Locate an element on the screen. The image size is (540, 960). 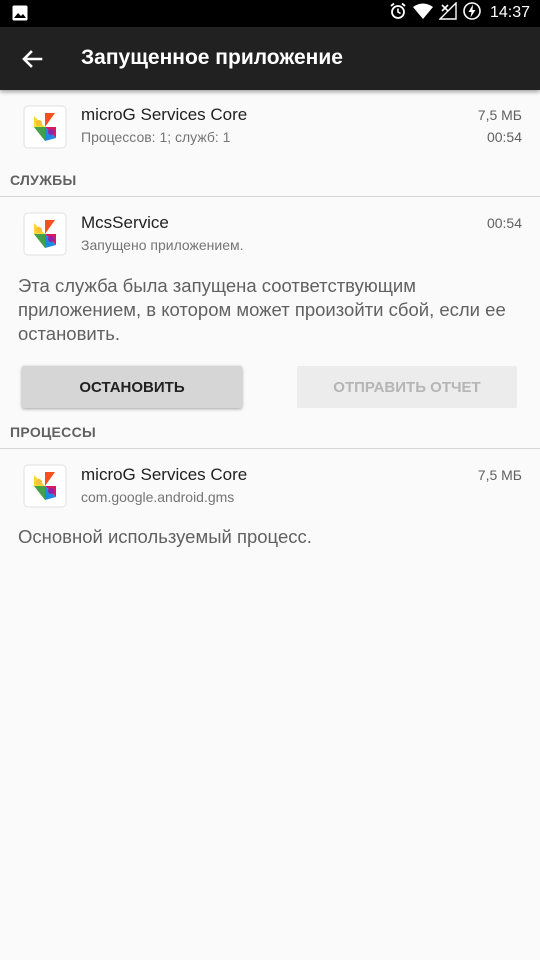
app-name: microG Services Core is located at coordinates (164, 114).